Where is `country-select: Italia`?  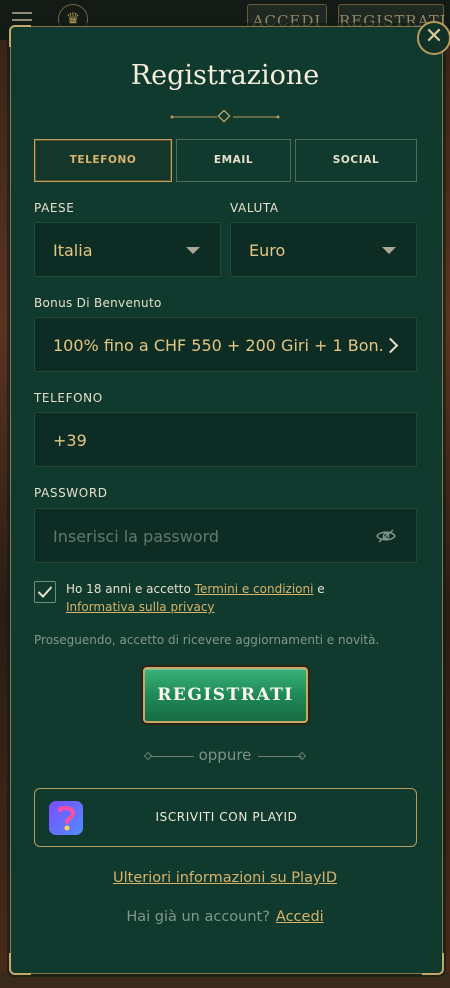 country-select: Italia is located at coordinates (127, 249).